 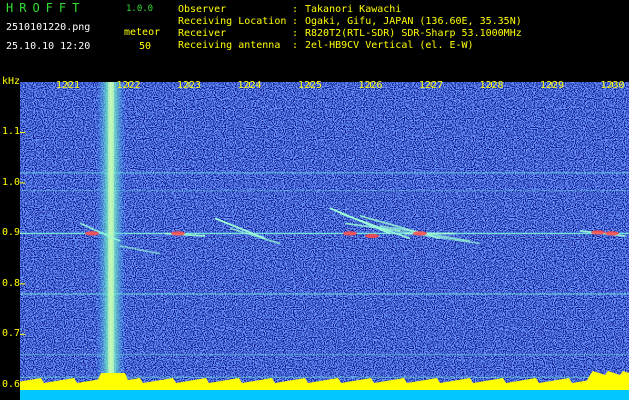 What do you see at coordinates (140, 9) in the screenshot?
I see `app-version: 1.0.0` at bounding box center [140, 9].